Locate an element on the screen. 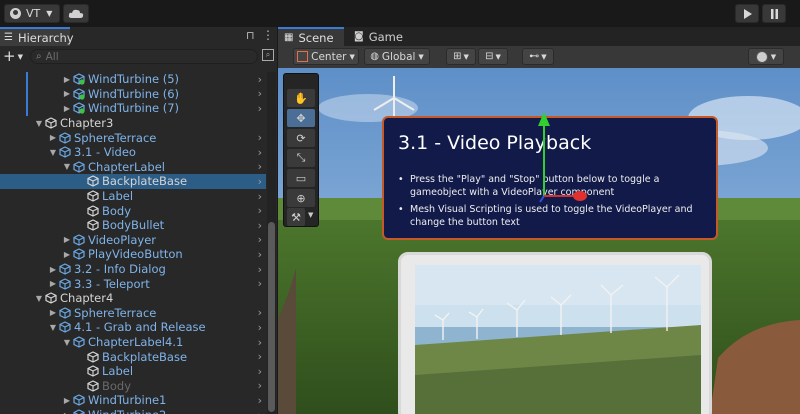  play-button is located at coordinates (747, 13).